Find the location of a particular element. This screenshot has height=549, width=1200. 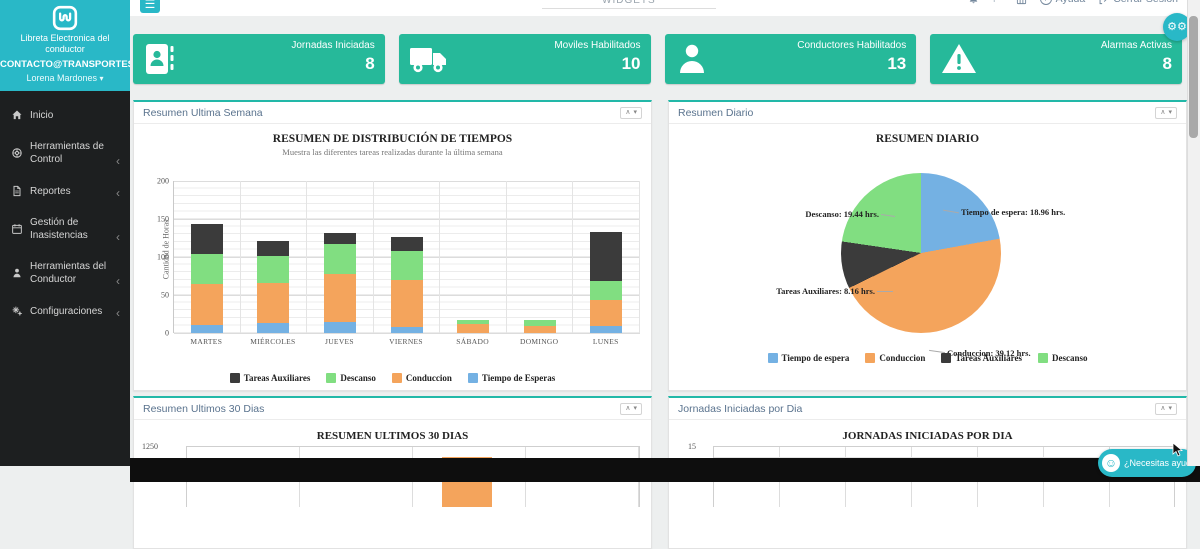

bar-domingo is located at coordinates (539, 326).